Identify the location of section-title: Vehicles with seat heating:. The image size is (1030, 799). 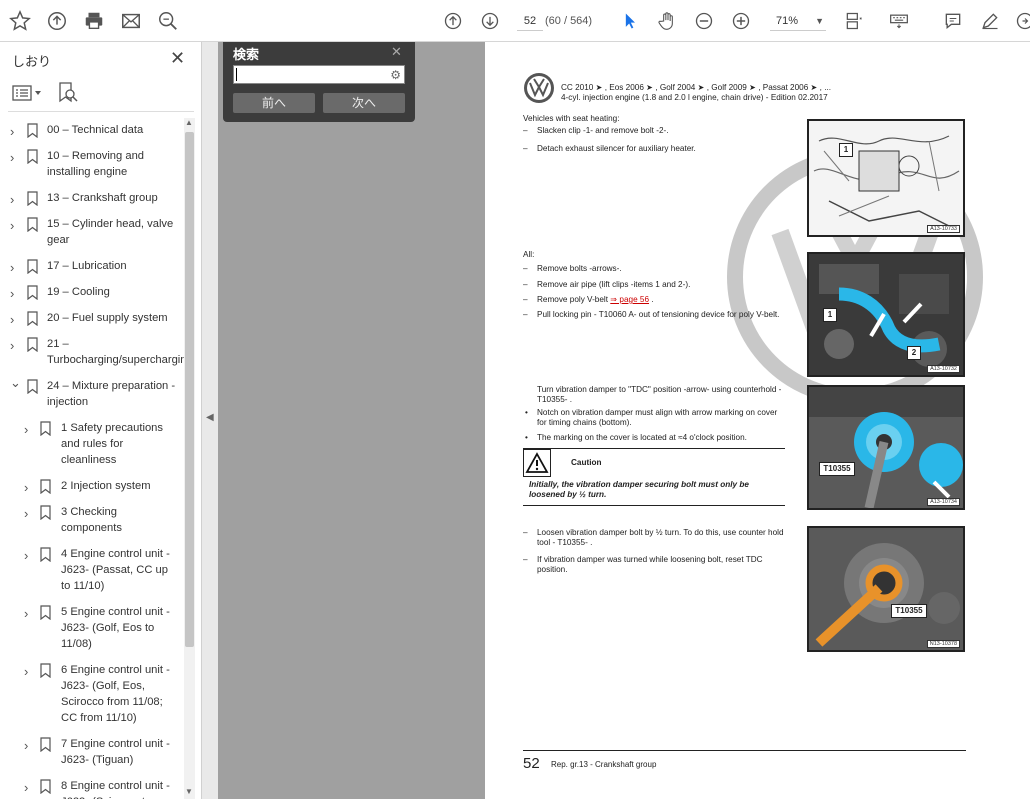
(571, 118).